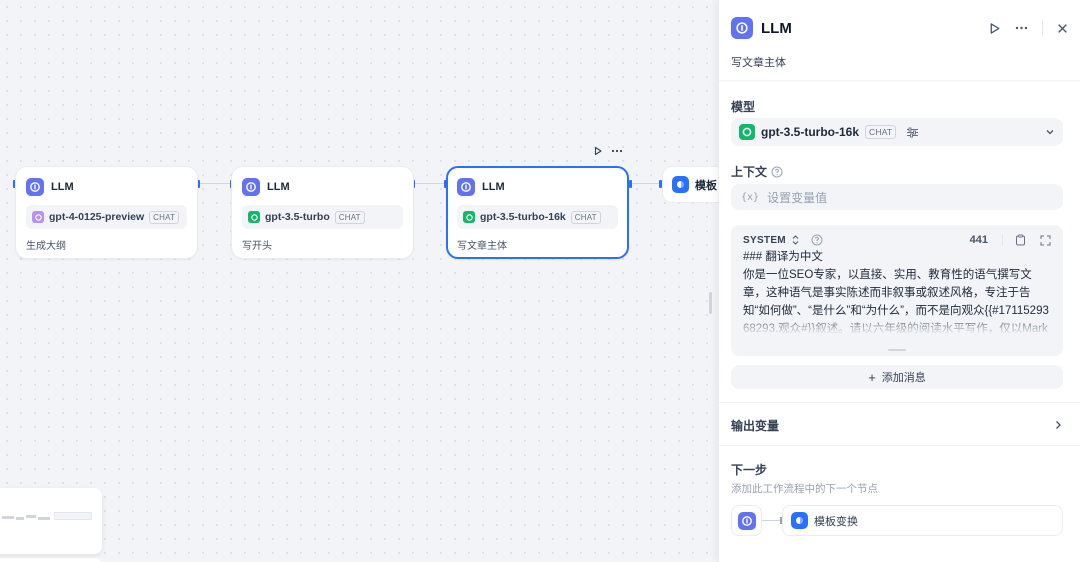  What do you see at coordinates (797, 197) in the screenshot?
I see `context-placeholder: 设置变量值` at bounding box center [797, 197].